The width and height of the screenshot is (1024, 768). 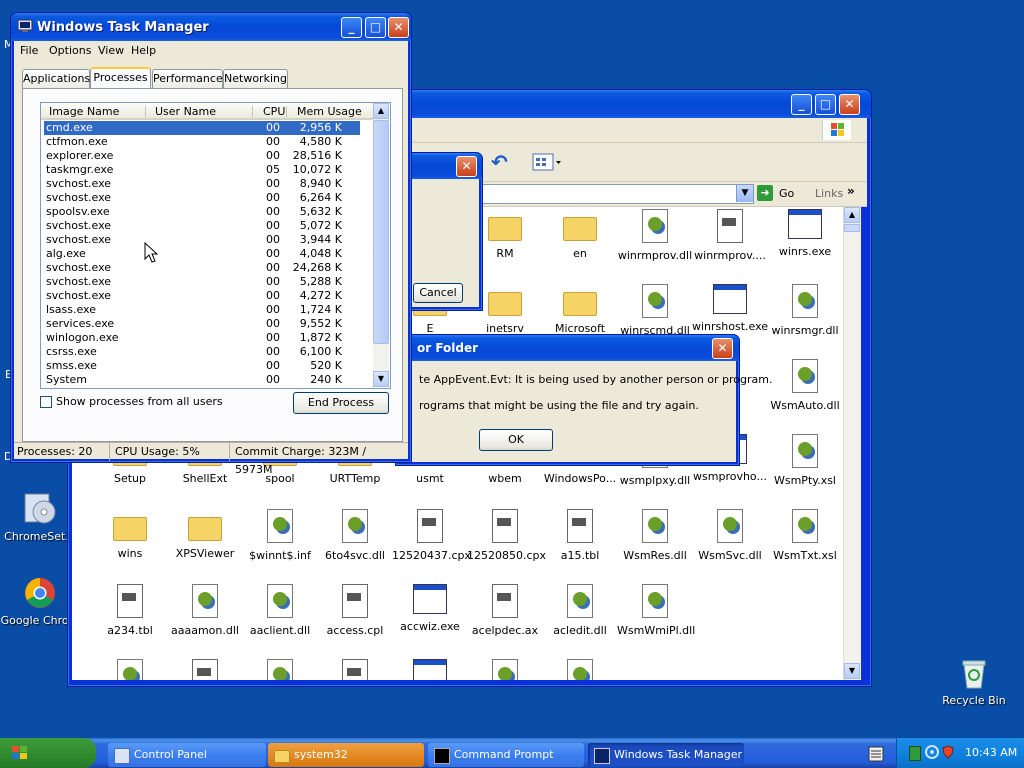 I want to click on tab-networking: Networking, so click(x=255, y=78).